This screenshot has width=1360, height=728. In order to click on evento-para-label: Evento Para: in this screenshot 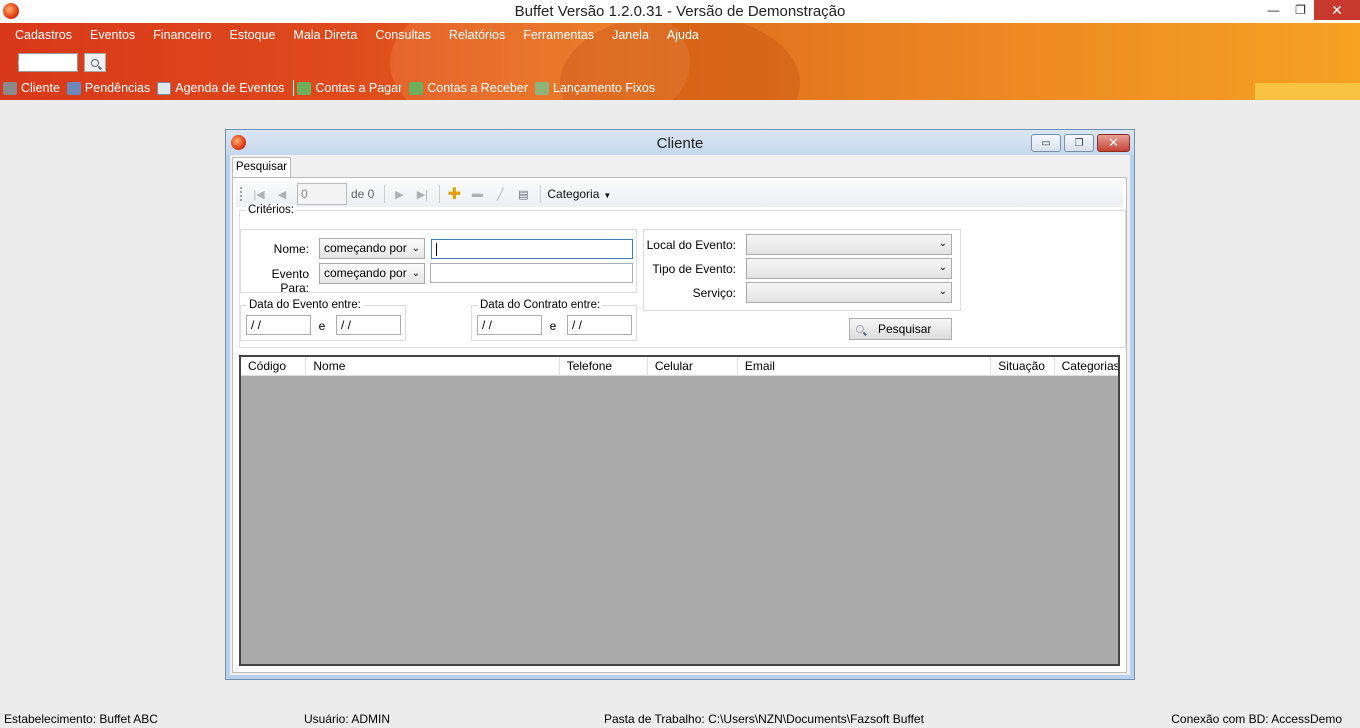, I will do `click(290, 281)`.